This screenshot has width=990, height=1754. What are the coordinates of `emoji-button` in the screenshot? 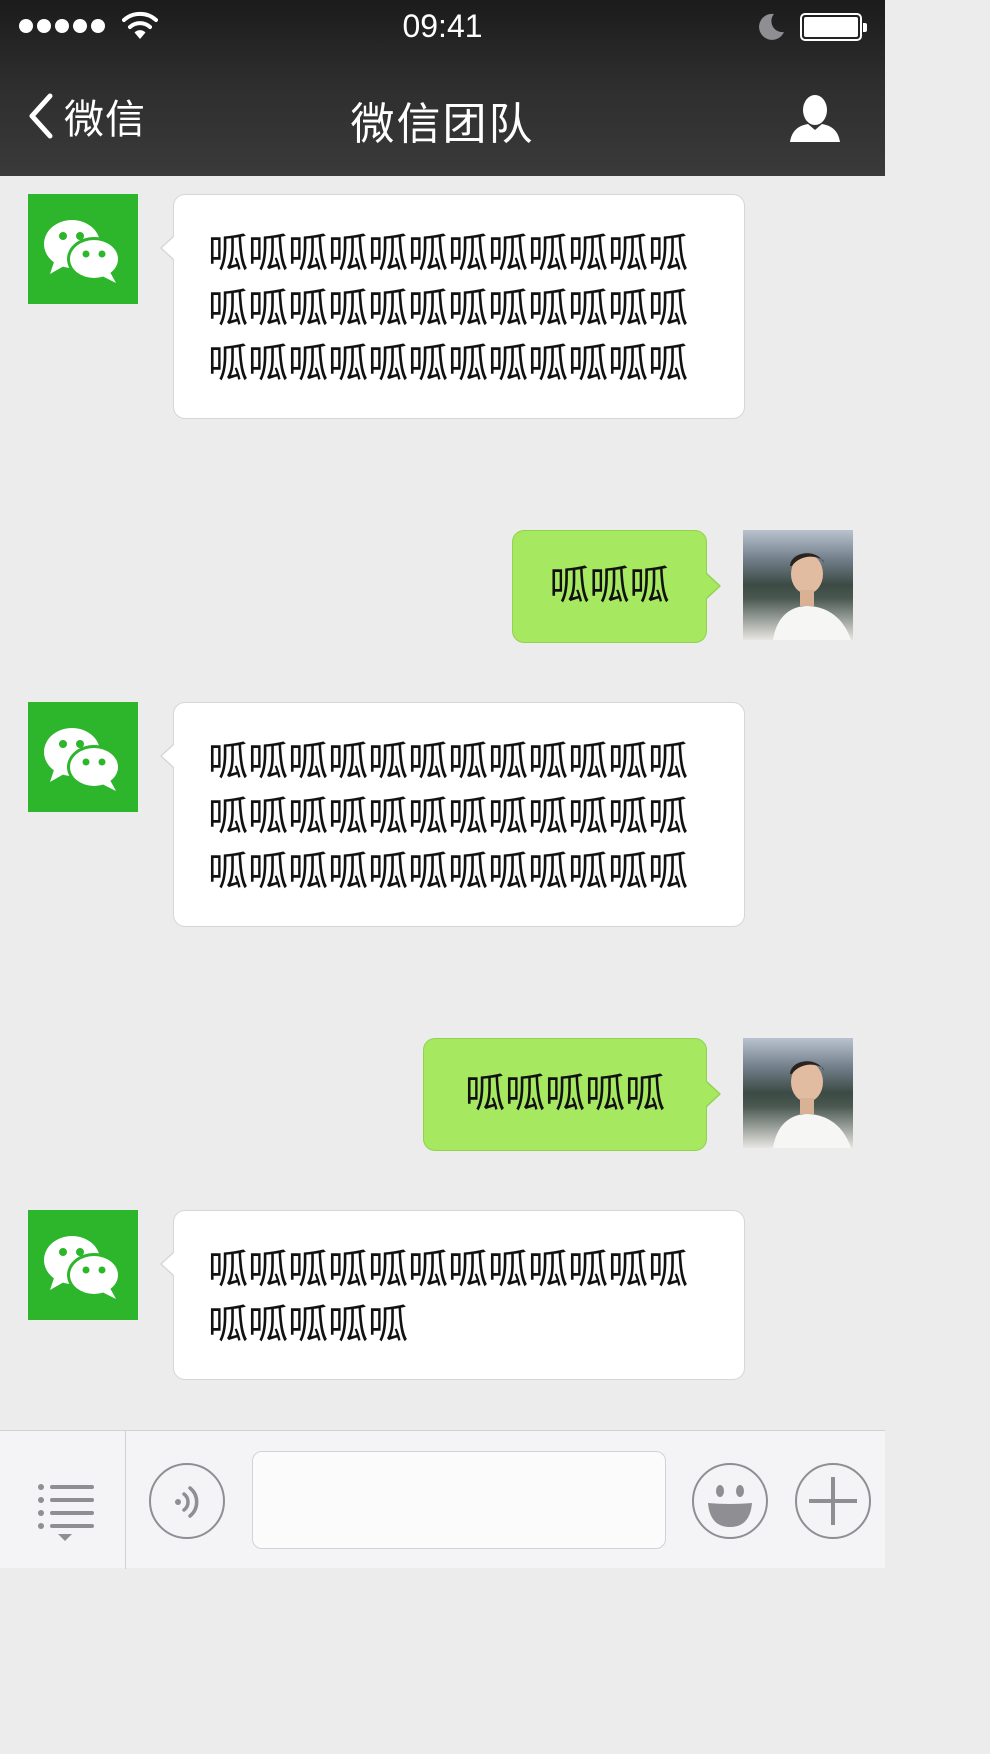 It's located at (730, 1501).